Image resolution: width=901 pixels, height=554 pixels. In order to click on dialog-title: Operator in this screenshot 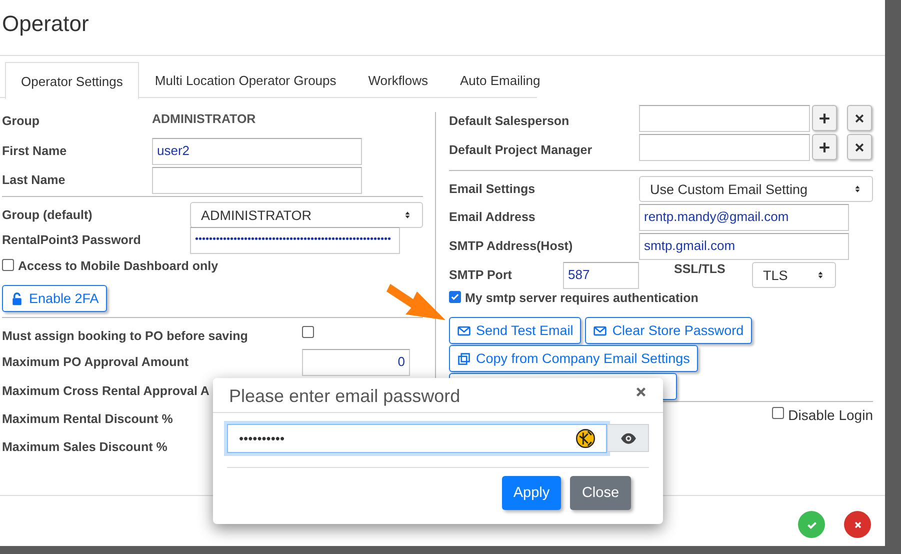, I will do `click(442, 28)`.